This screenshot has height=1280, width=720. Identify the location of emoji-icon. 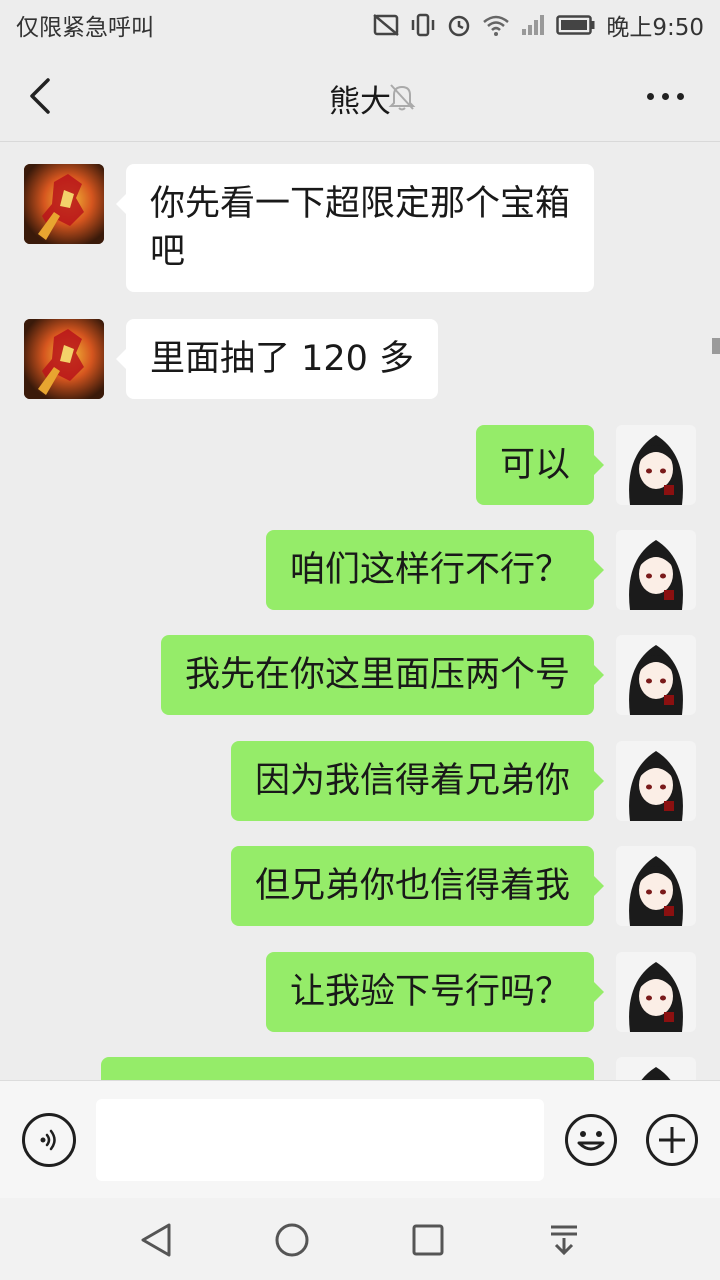
(591, 1140).